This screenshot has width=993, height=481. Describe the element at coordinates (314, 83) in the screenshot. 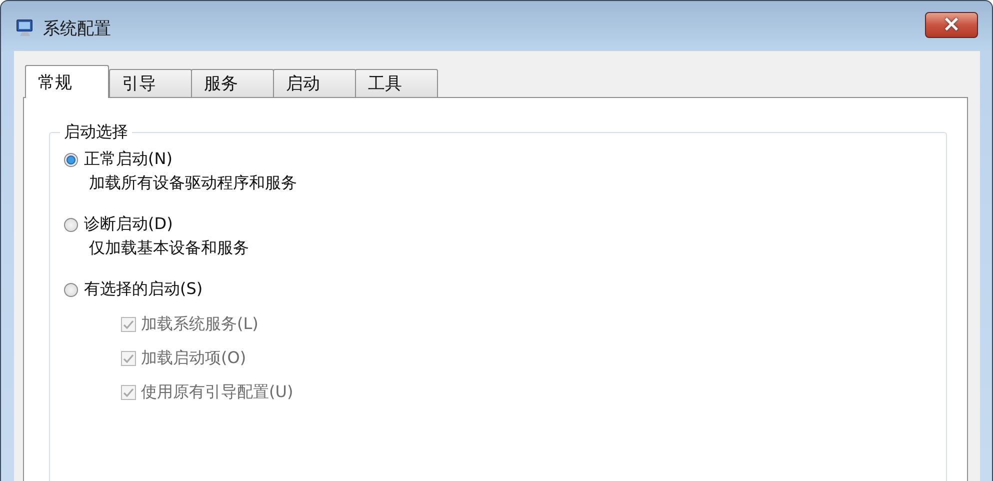

I see `tab: 启动` at that location.